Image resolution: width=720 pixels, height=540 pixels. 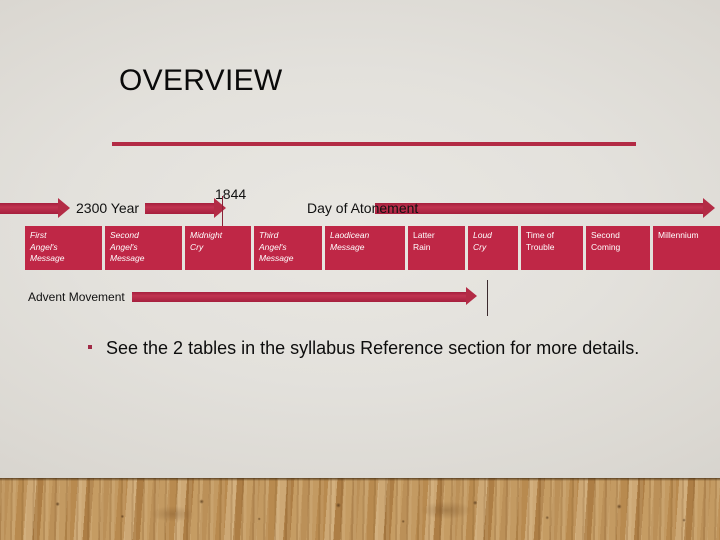 I want to click on wooden-floor-background, so click(x=360, y=509).